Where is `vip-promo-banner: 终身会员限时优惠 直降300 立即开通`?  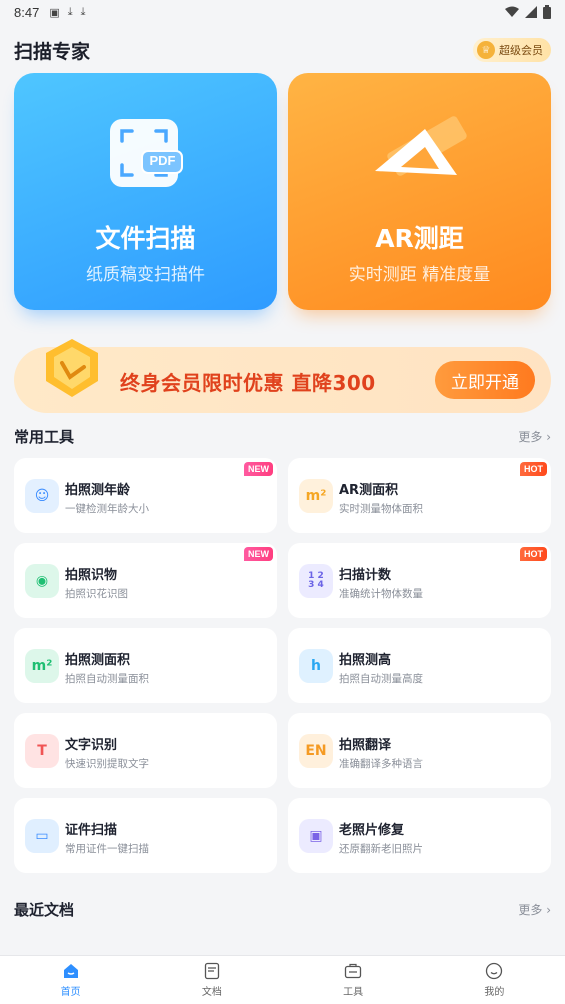 vip-promo-banner: 终身会员限时优惠 直降300 立即开通 is located at coordinates (282, 376).